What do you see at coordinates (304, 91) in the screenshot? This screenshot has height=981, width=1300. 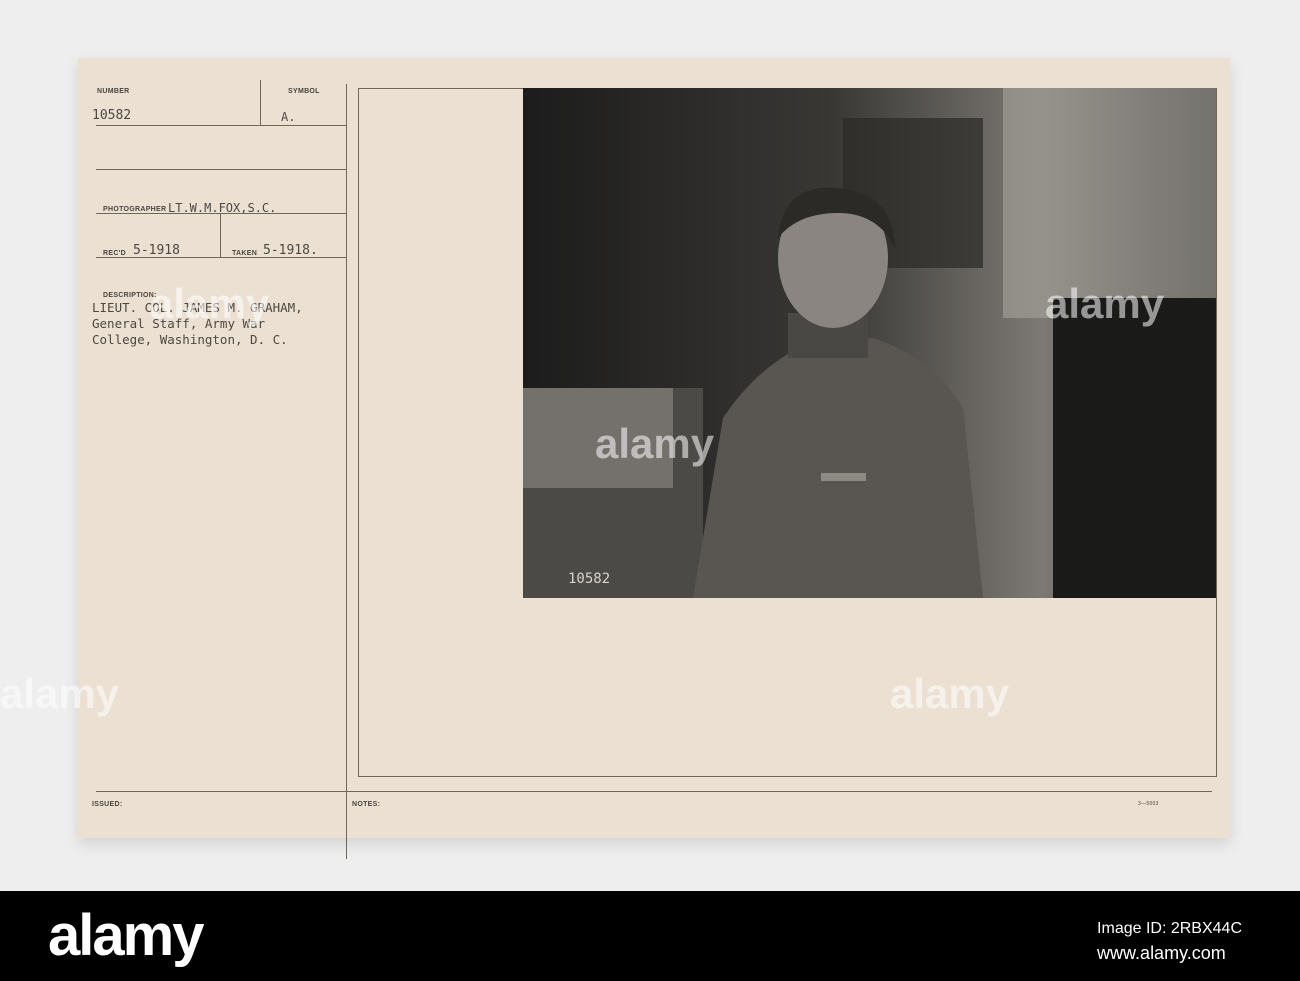 I see `symbol-label: SYMBOL` at bounding box center [304, 91].